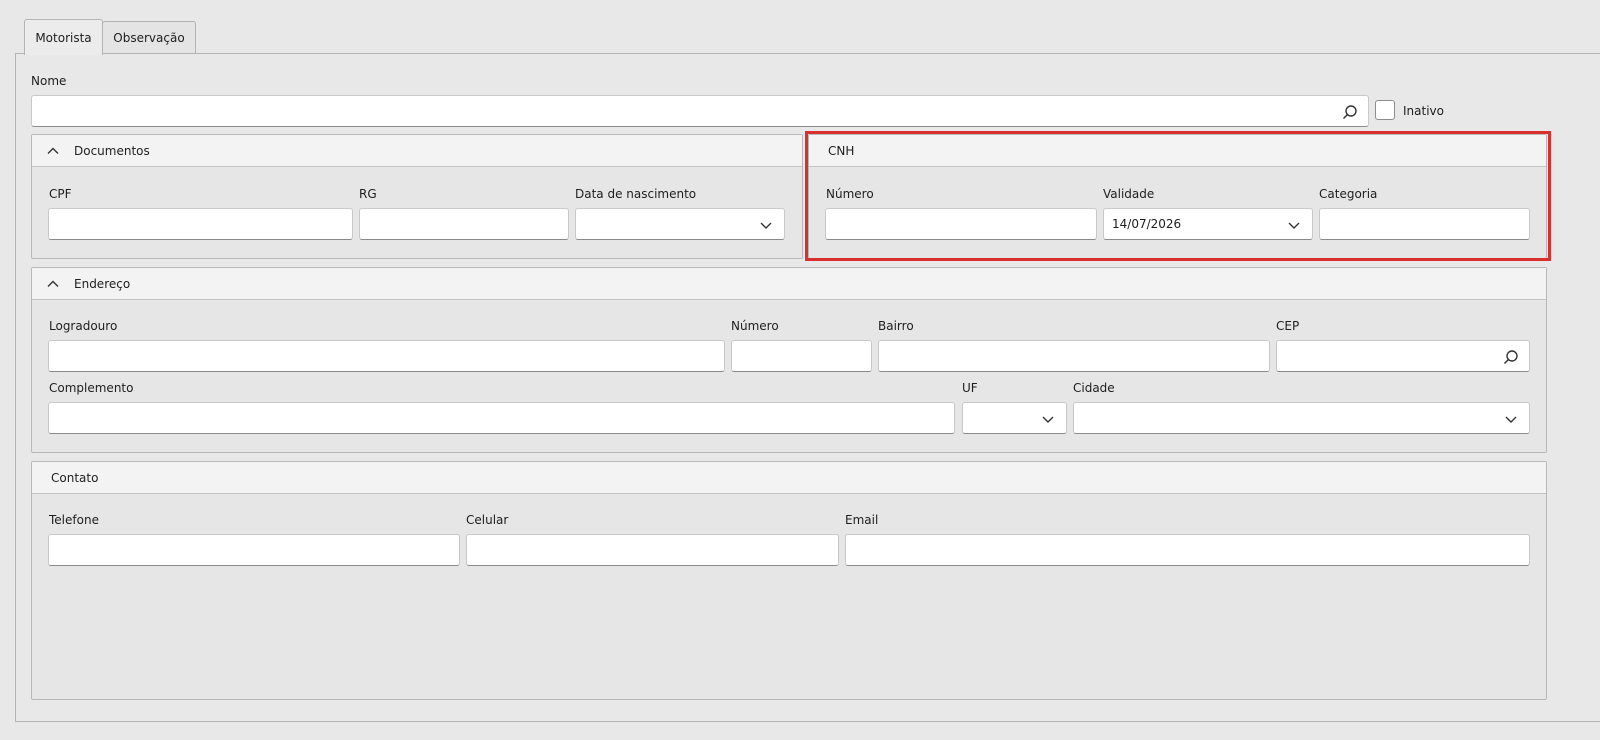 Image resolution: width=1600 pixels, height=740 pixels. I want to click on tab-motorista: Motorista, so click(63, 37).